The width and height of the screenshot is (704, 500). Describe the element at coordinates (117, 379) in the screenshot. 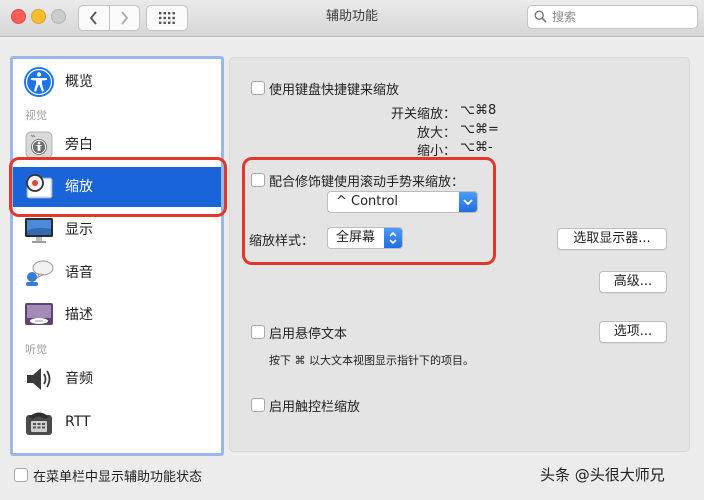

I see `sidebar-item-audio: 音频` at that location.